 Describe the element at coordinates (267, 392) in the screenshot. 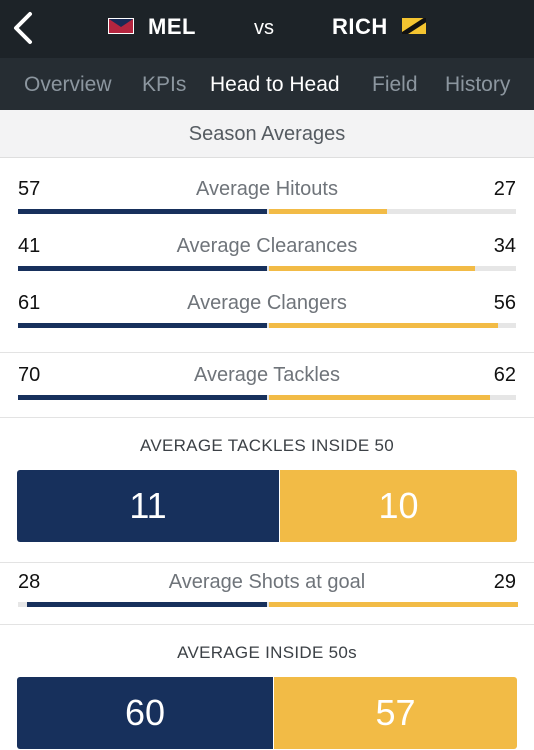

I see `stat-row-tackles: 70 Average Tackles 62` at that location.